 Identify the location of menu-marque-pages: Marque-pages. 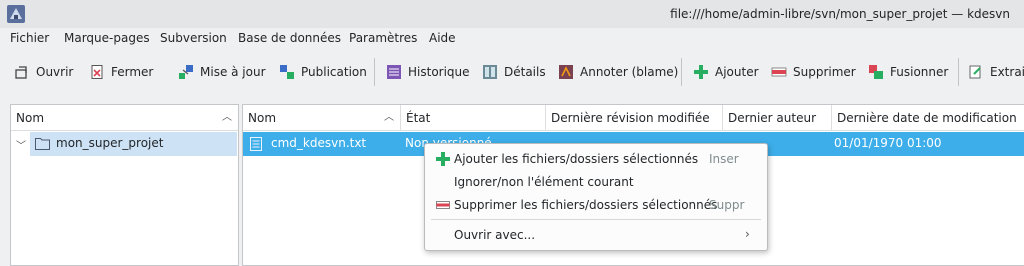
(107, 39).